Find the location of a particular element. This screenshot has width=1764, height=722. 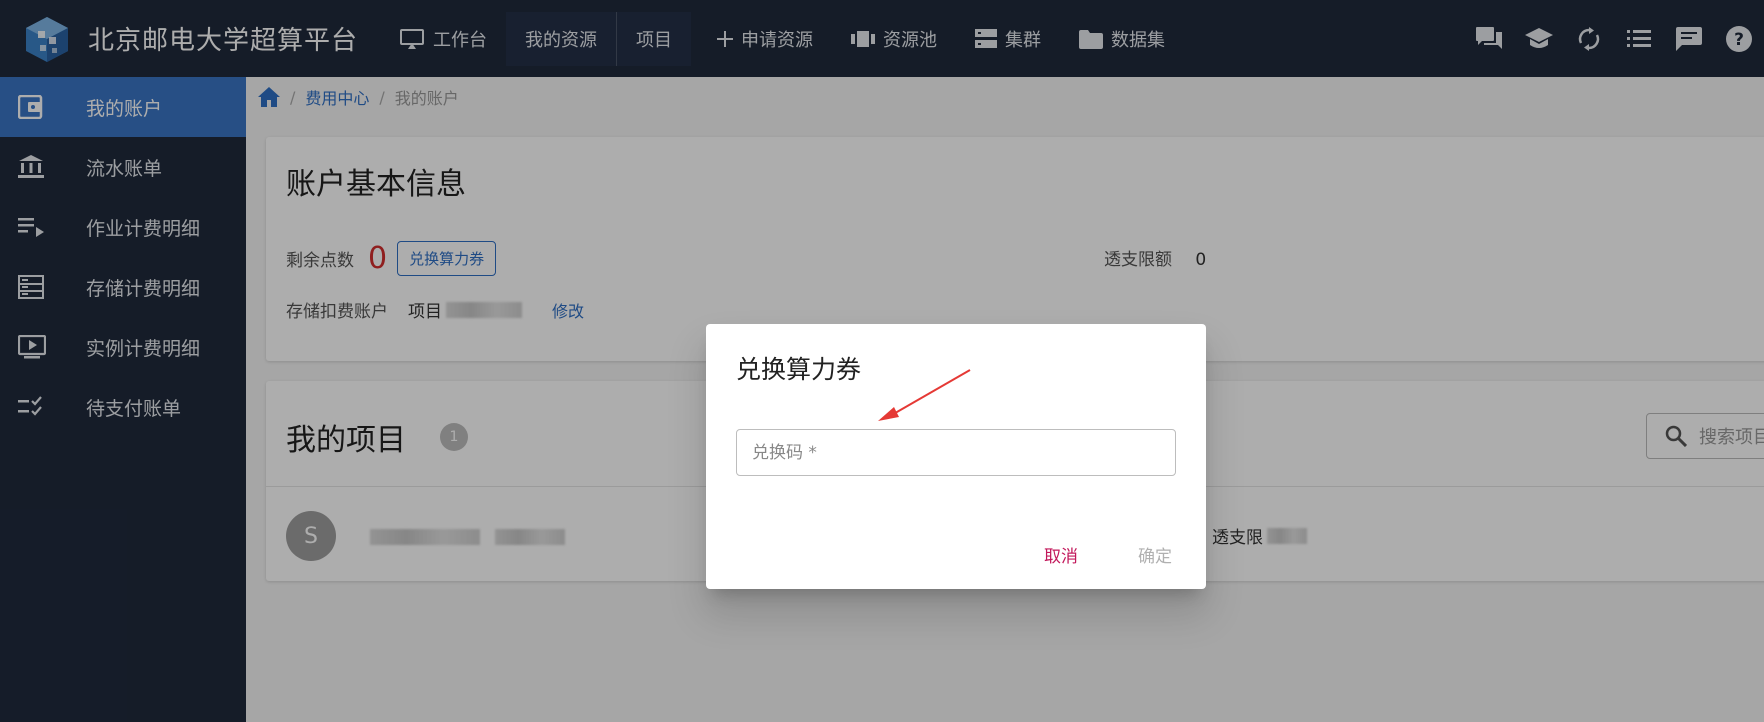

annotation-arrow-icon is located at coordinates (924, 395).